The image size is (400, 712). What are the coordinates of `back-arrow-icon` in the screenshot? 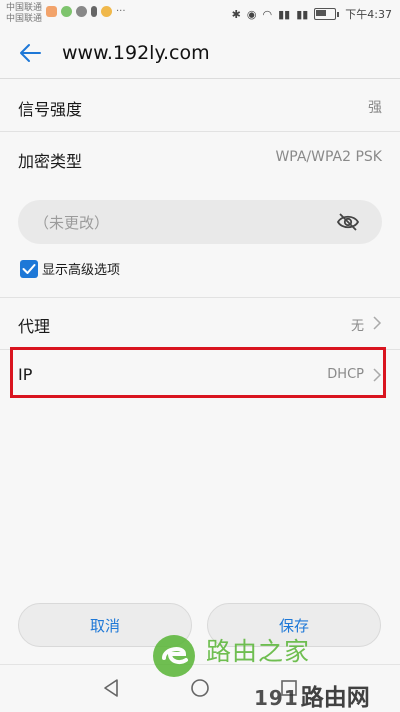 It's located at (30, 53).